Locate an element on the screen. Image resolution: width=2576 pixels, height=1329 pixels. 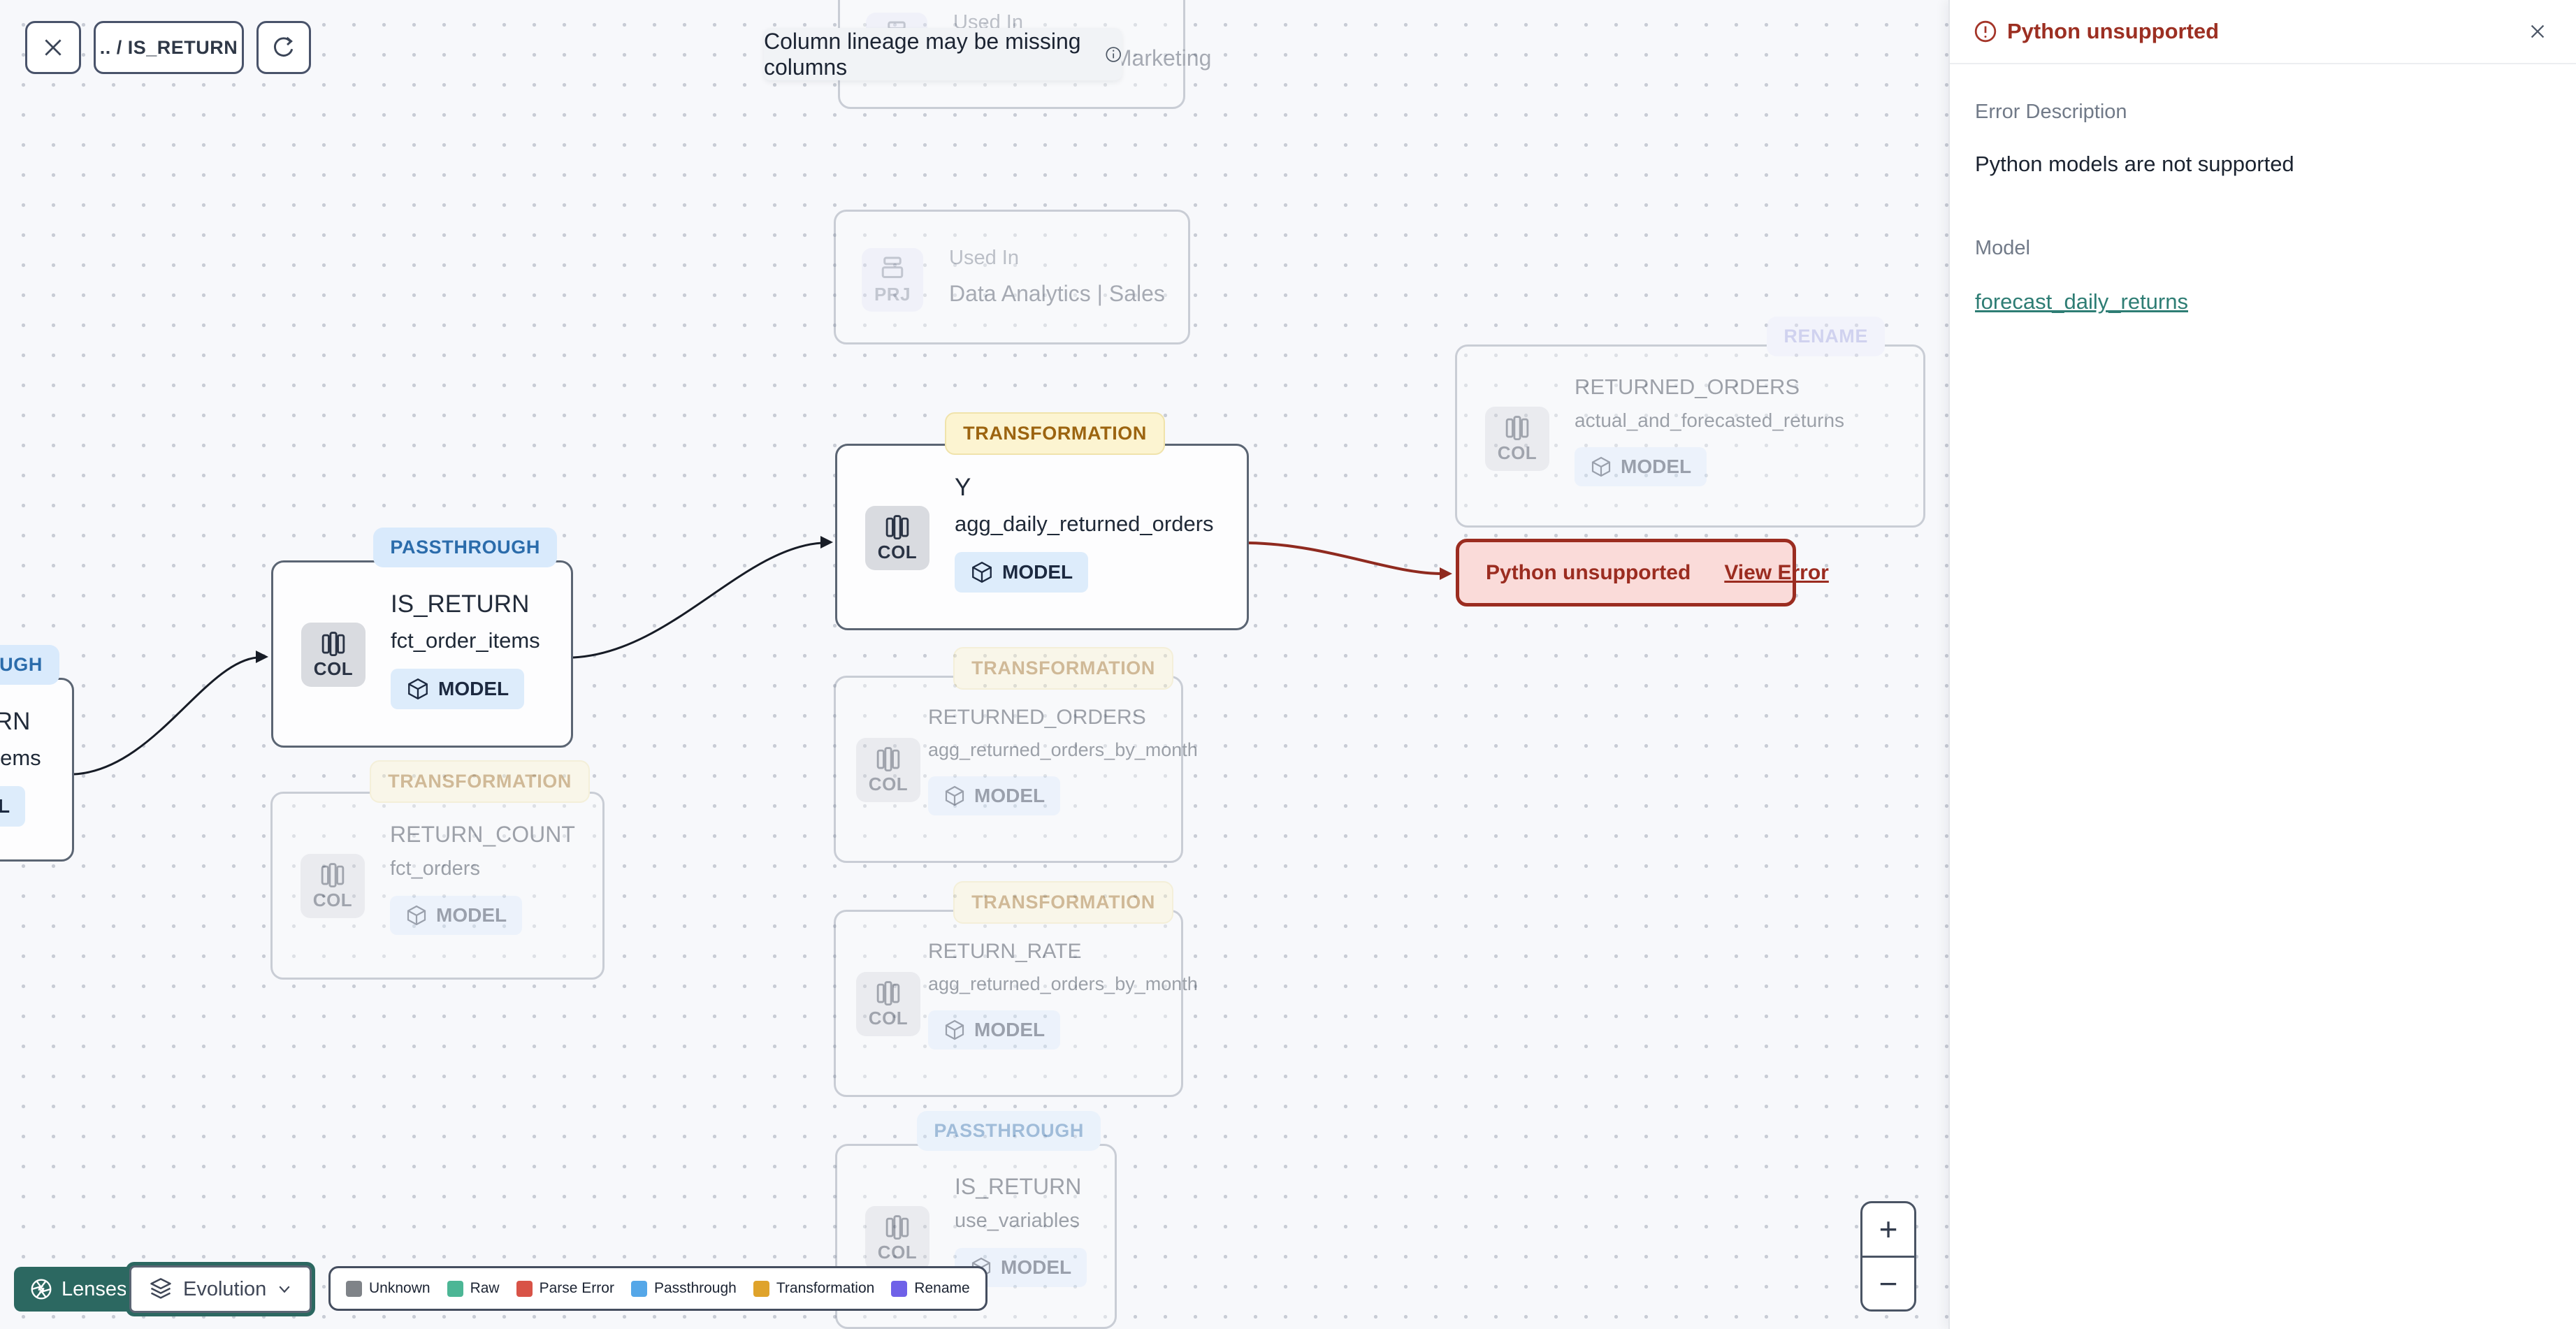
alert-circle-icon is located at coordinates (1986, 31).